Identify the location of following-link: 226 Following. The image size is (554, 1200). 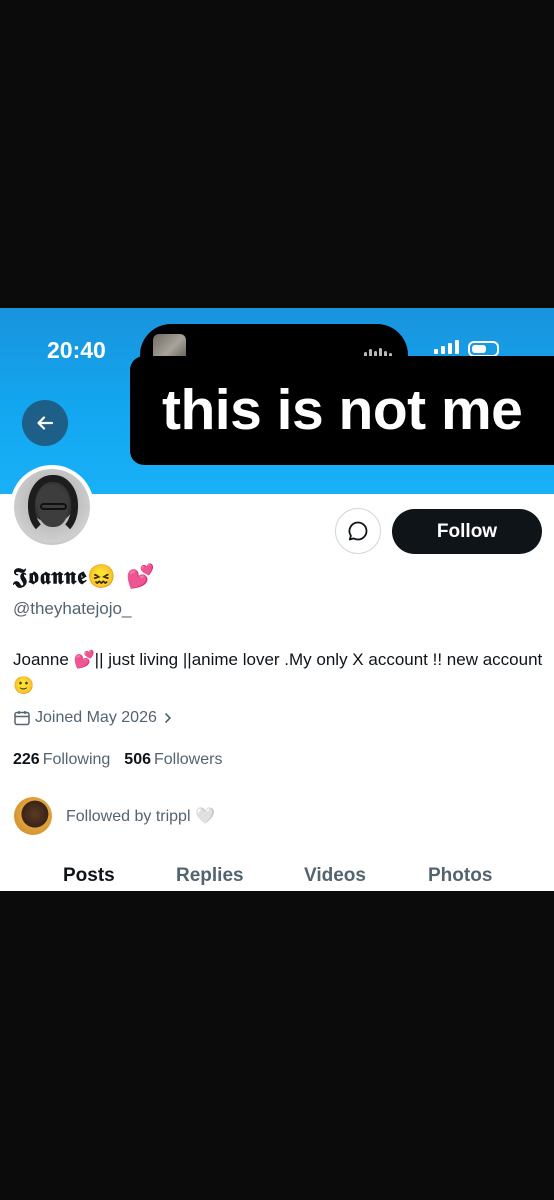
(61, 760).